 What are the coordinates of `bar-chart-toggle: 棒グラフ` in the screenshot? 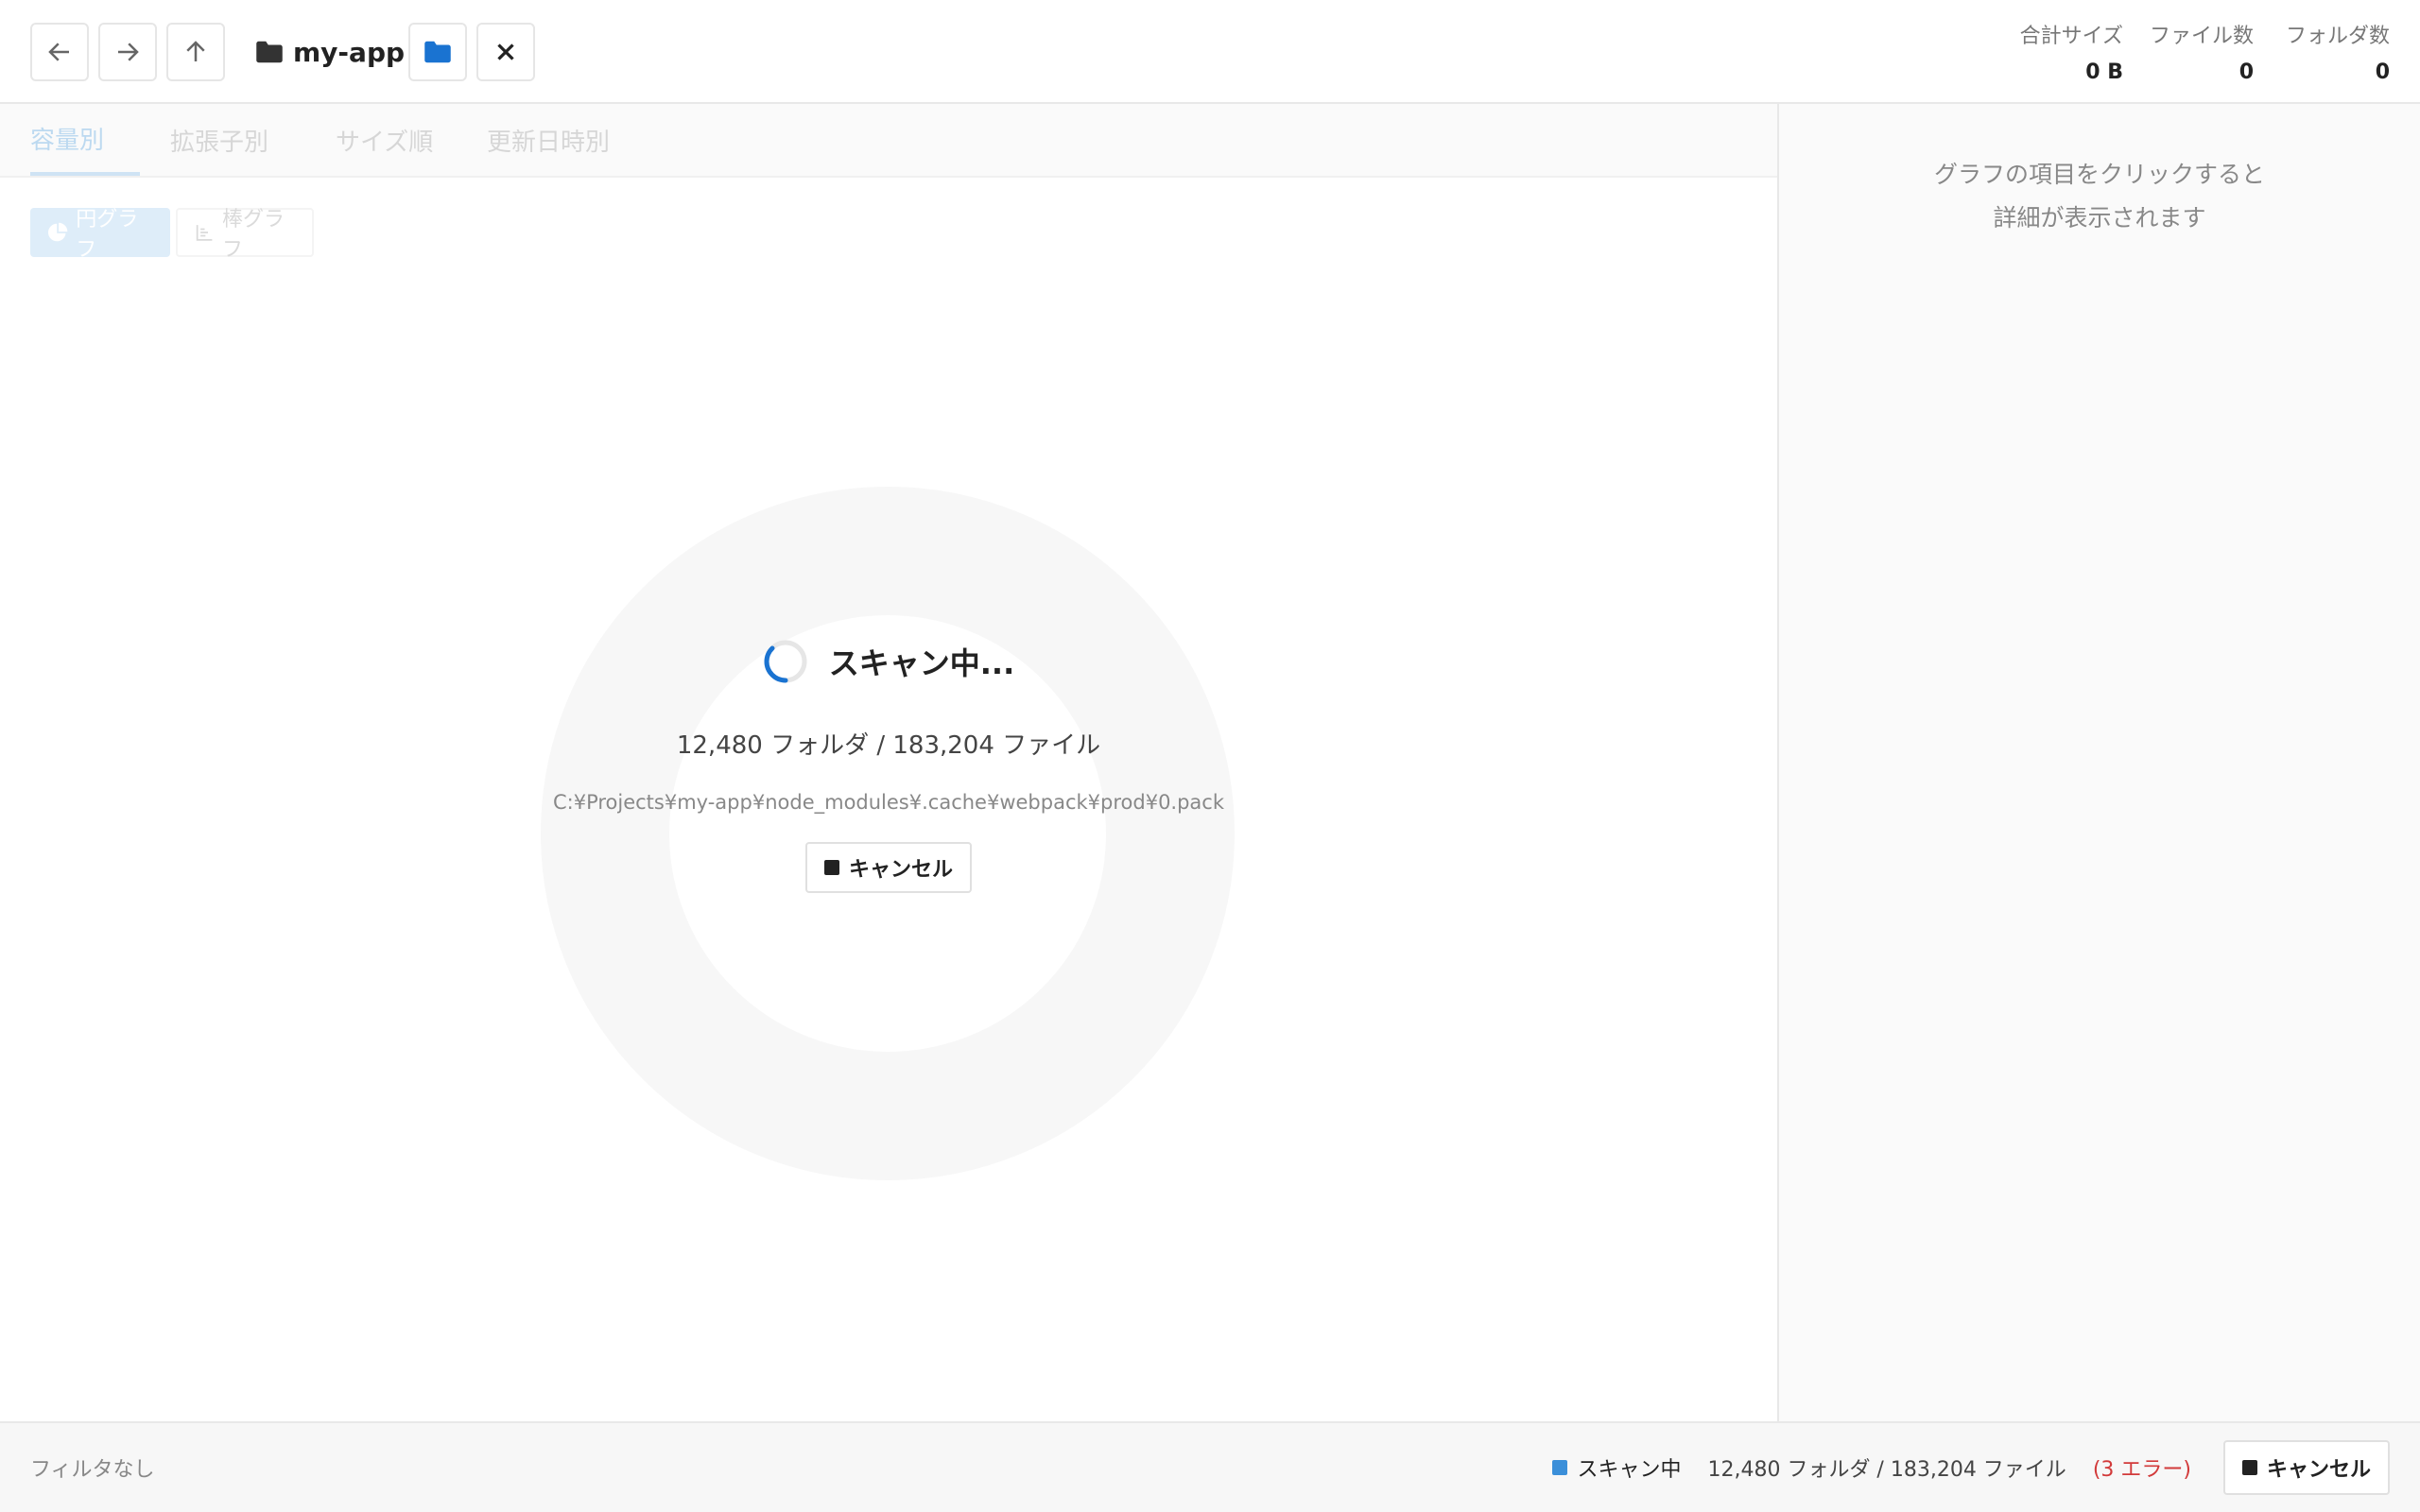 It's located at (245, 235).